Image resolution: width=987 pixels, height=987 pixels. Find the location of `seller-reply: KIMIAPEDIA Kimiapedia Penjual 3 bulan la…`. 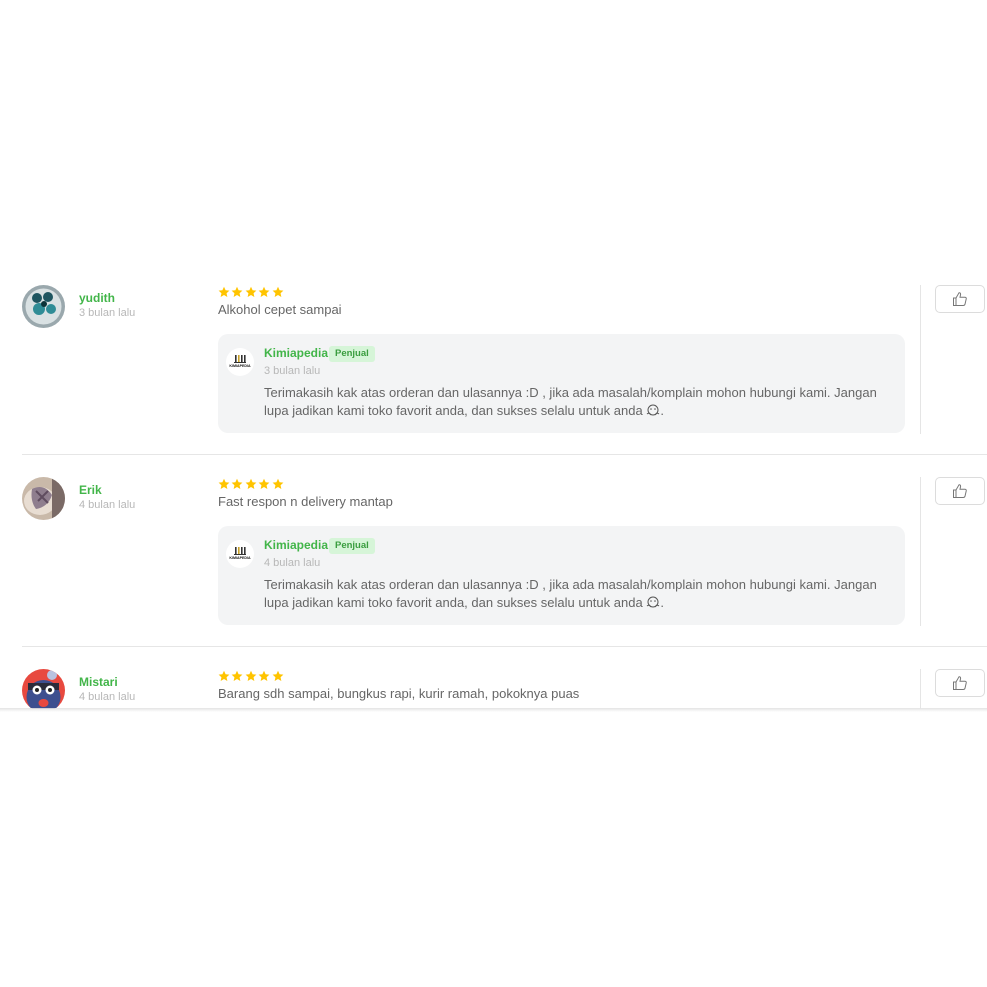

seller-reply: KIMIAPEDIA Kimiapedia Penjual 3 bulan la… is located at coordinates (561, 383).